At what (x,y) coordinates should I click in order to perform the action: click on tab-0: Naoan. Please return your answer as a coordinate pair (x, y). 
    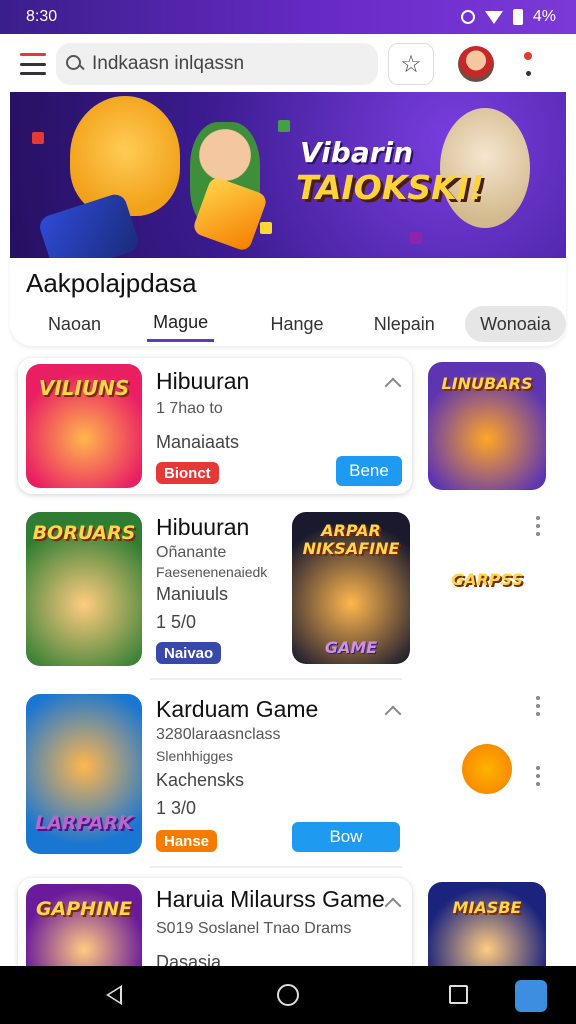
    Looking at the image, I should click on (74, 324).